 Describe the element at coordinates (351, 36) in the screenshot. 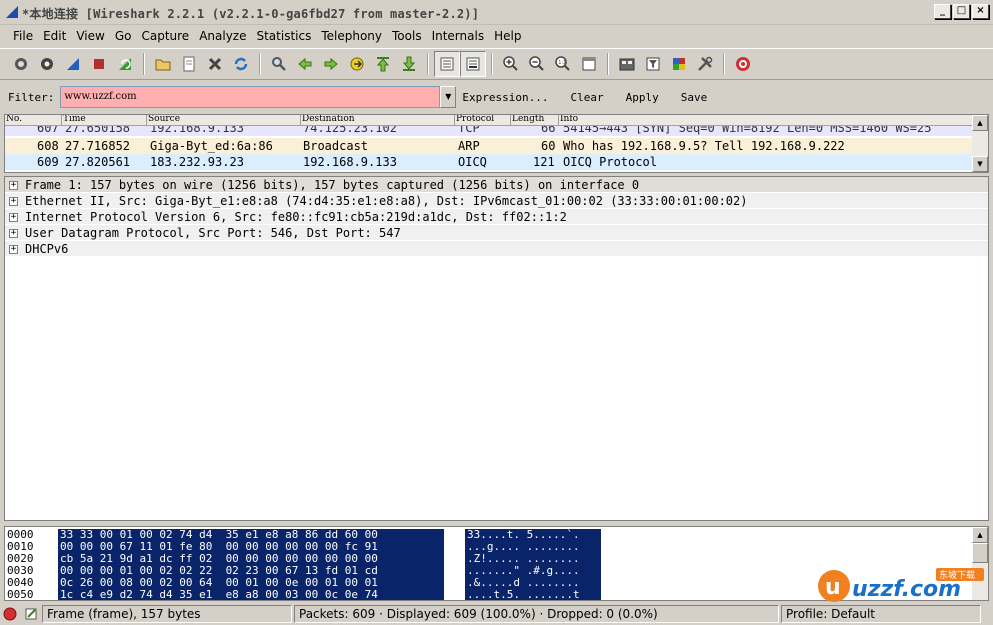

I see `menu-telephony: Telephony` at that location.